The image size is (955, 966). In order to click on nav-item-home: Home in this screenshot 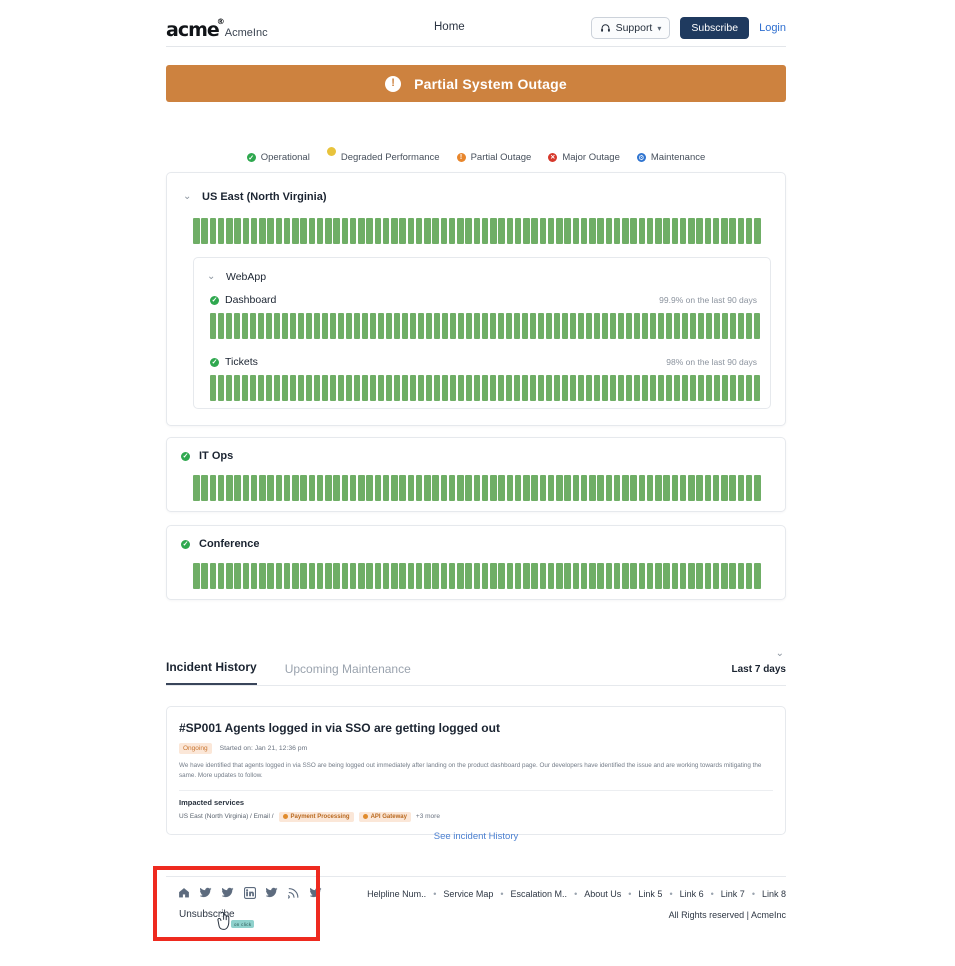, I will do `click(449, 27)`.